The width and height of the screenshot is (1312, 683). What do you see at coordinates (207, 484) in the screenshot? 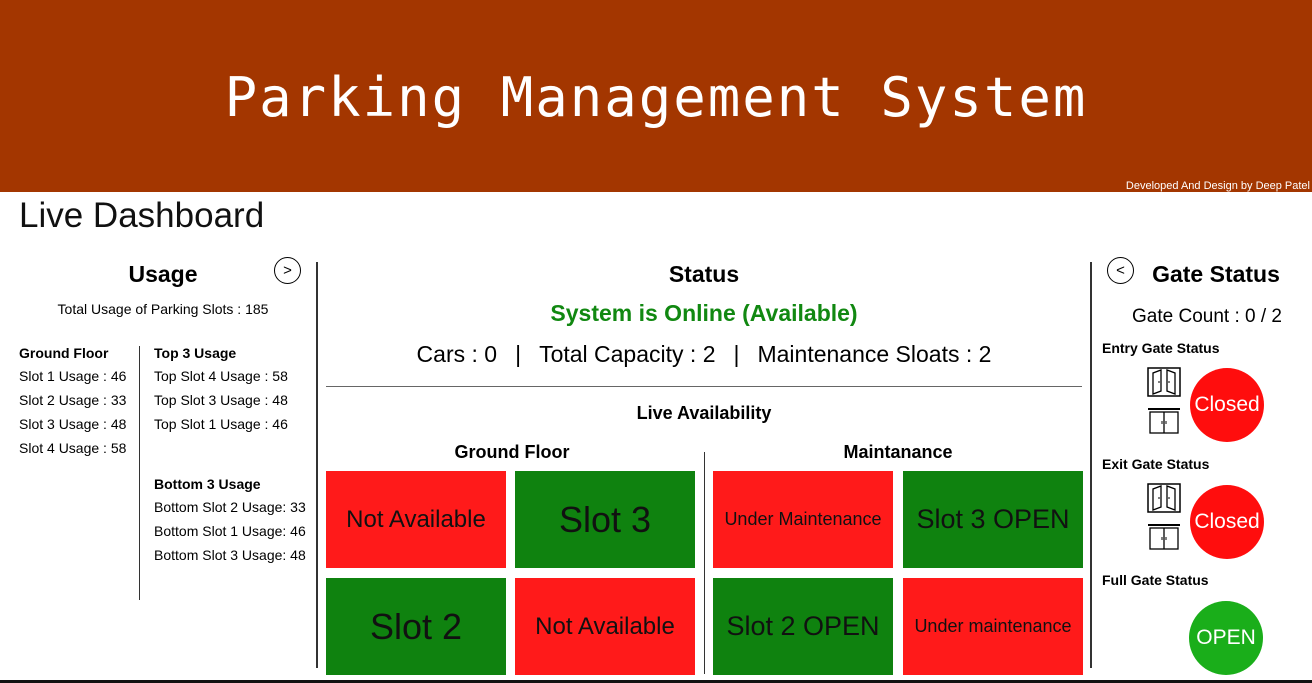
I see `bottom3-usage-title: Bottom 3 Usage` at bounding box center [207, 484].